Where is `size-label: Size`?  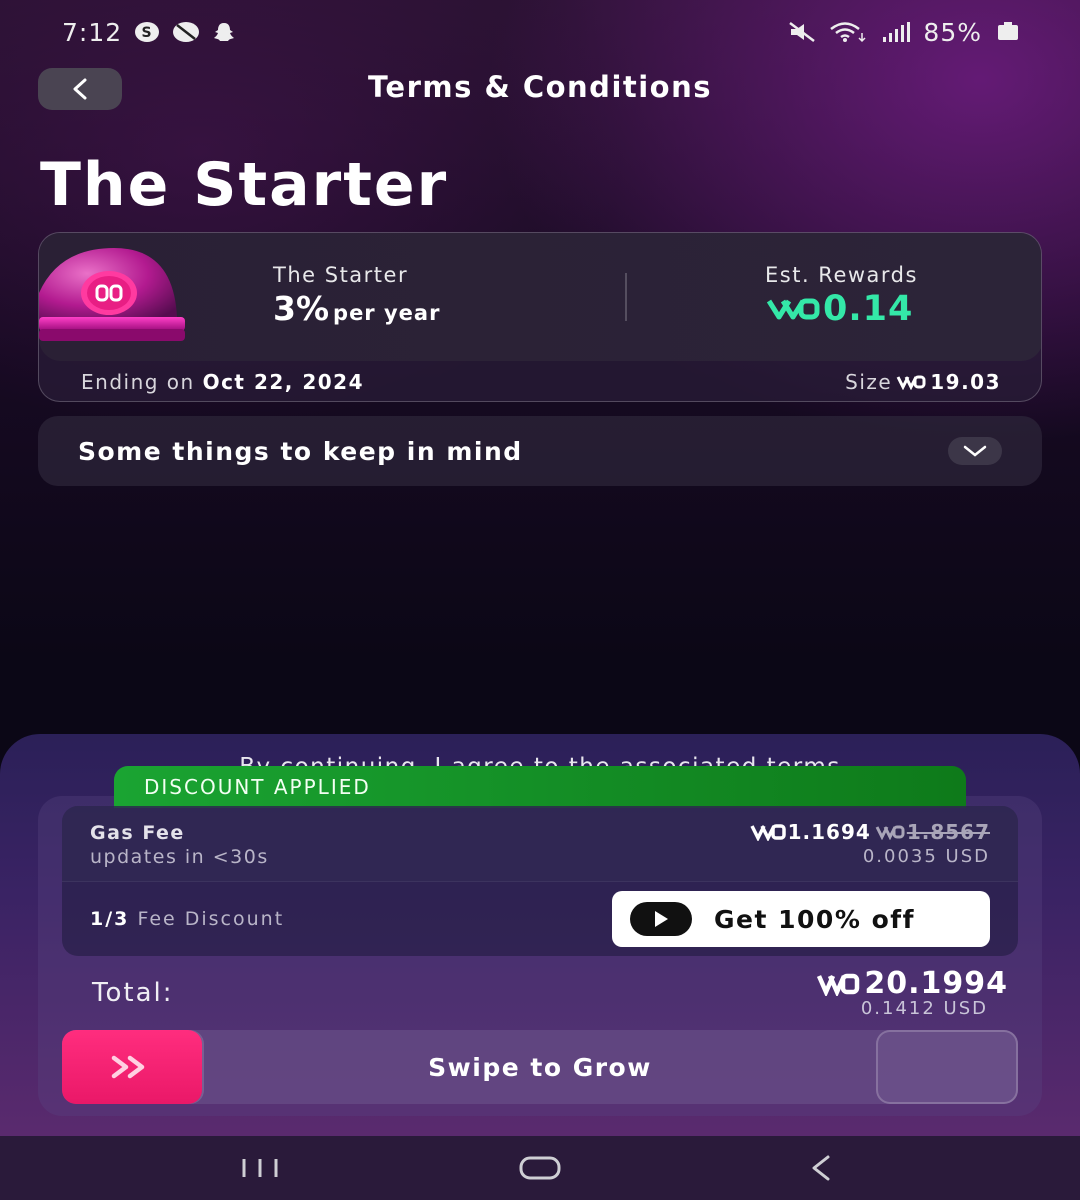
size-label: Size is located at coordinates (869, 382).